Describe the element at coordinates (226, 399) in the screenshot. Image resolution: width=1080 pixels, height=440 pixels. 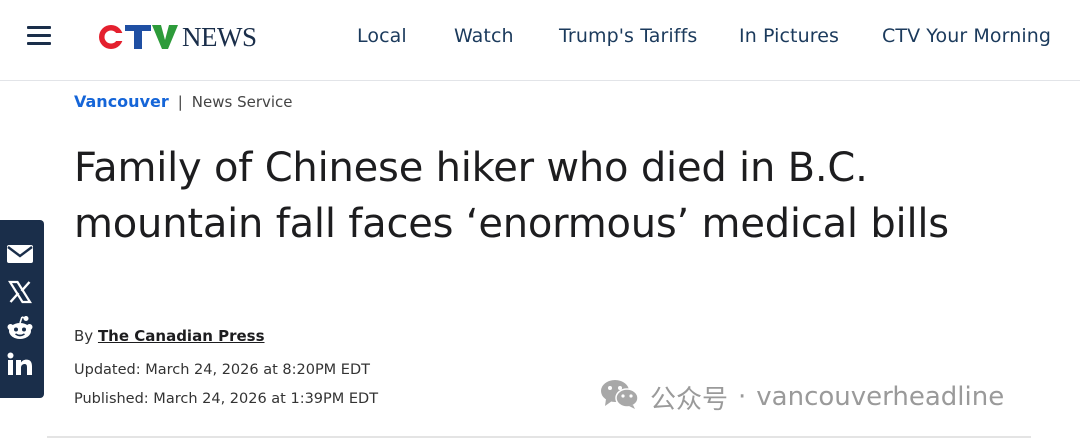
I see `published-date: Published: March 24, 2026 at 1:39PM EDT` at that location.